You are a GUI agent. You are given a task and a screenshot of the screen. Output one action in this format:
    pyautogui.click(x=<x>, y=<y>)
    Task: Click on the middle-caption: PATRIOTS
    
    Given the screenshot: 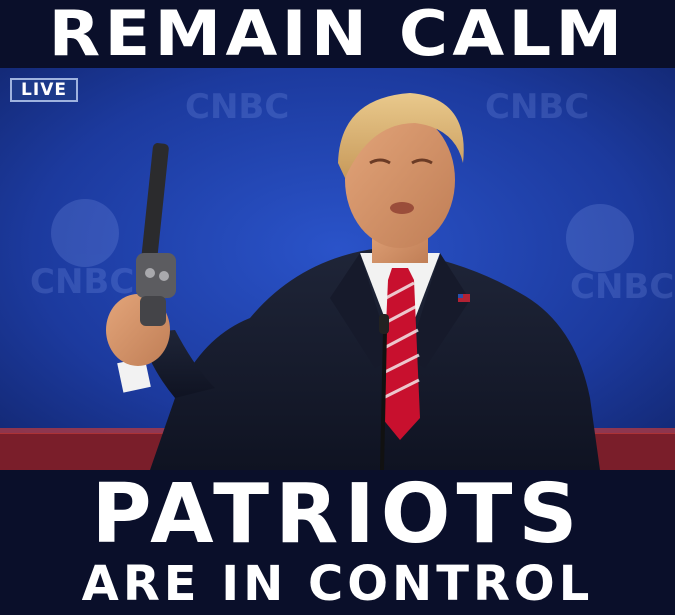 What is the action you would take?
    pyautogui.click(x=337, y=514)
    